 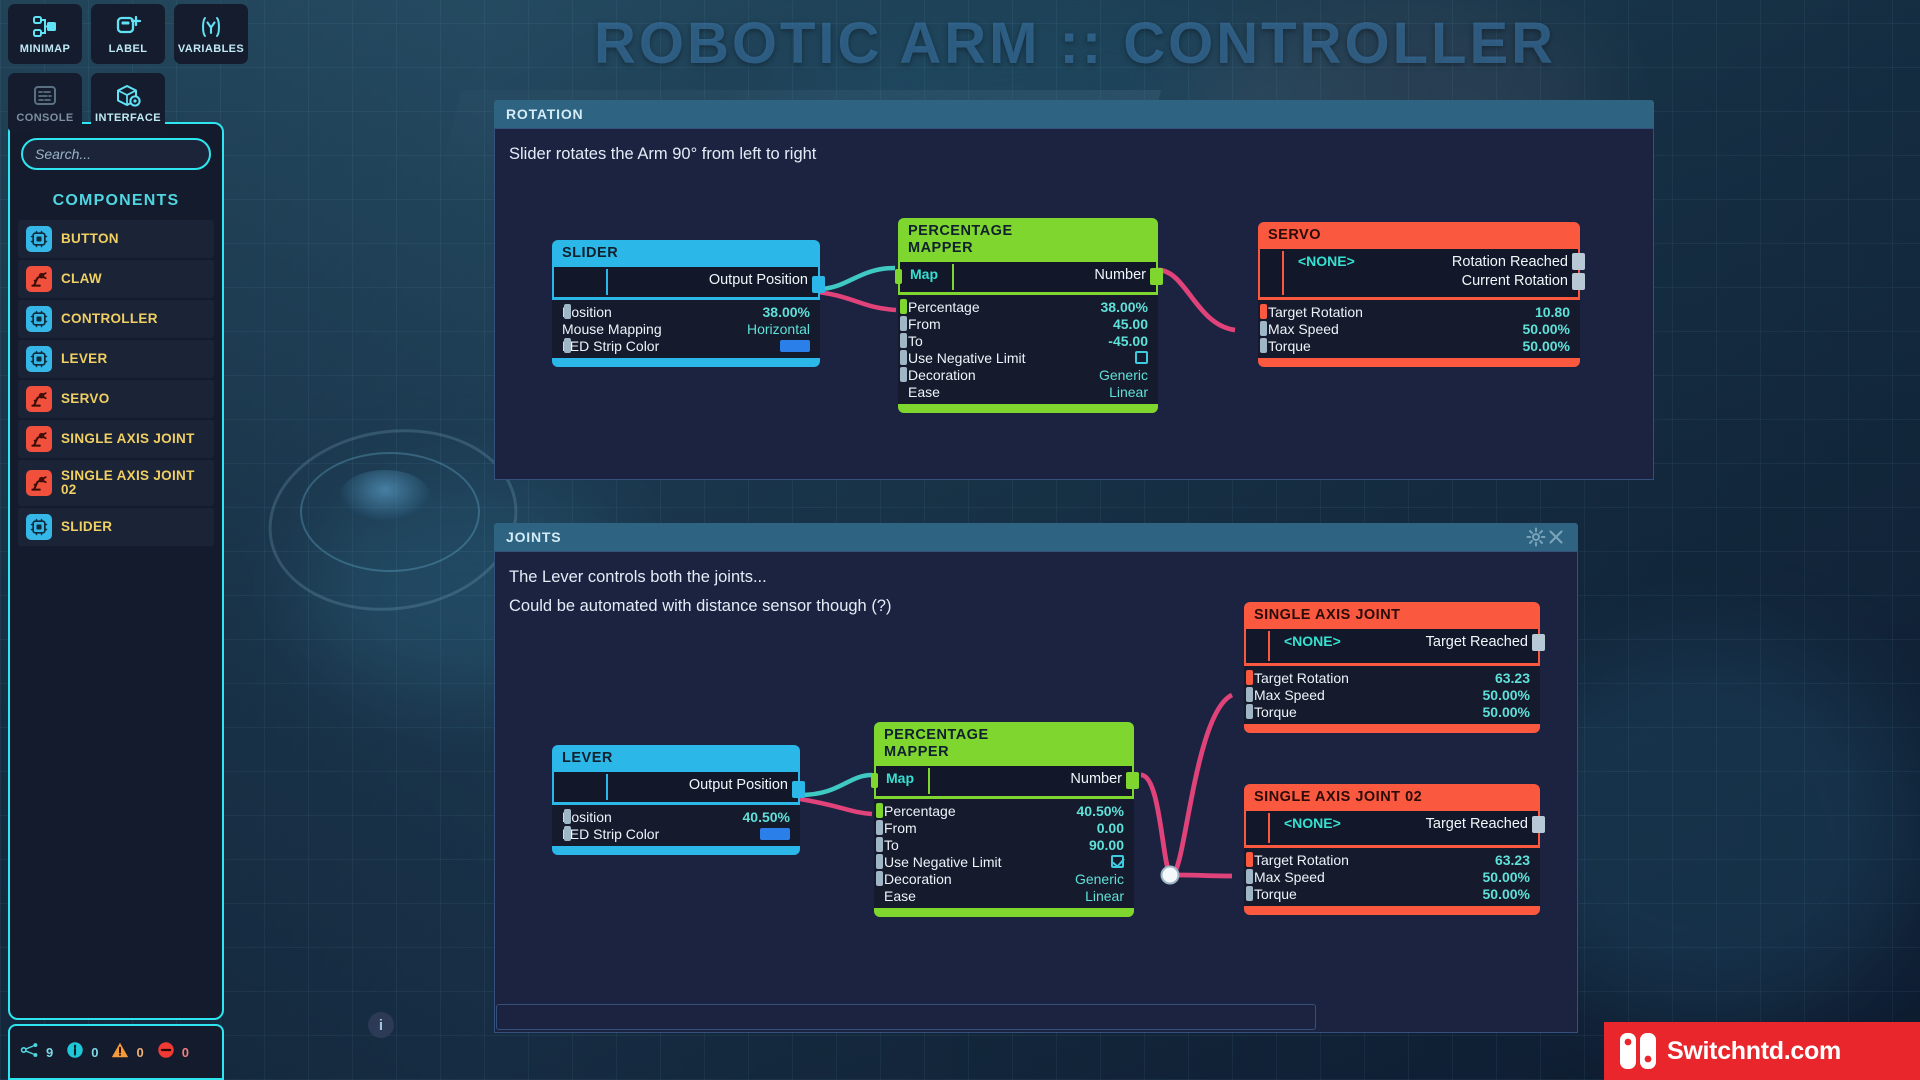 What do you see at coordinates (39, 483) in the screenshot?
I see `robot-arm-icon` at bounding box center [39, 483].